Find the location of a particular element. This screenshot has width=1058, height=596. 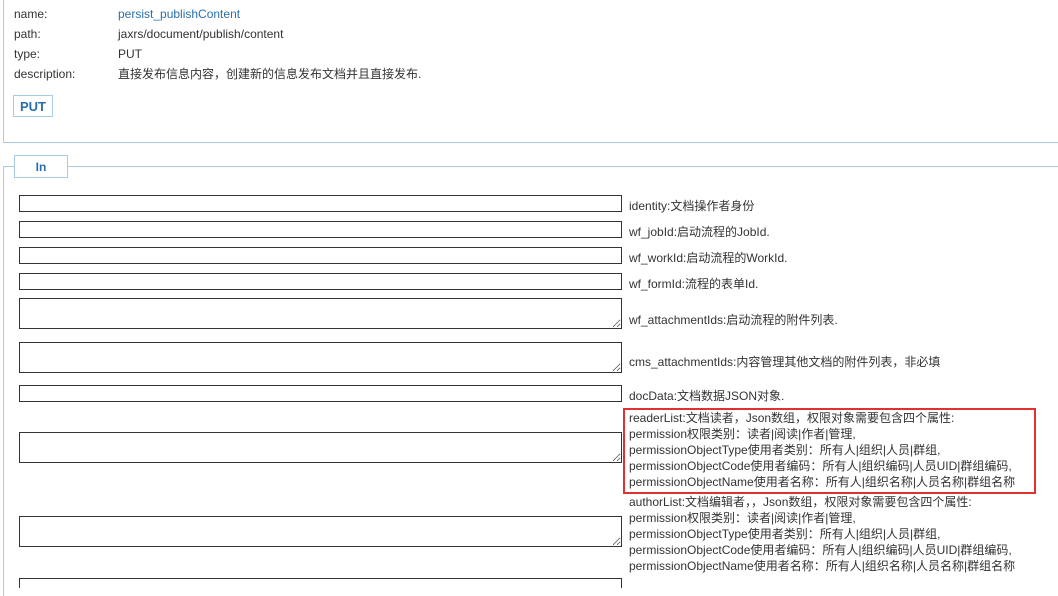

type-label: type: is located at coordinates (27, 54).